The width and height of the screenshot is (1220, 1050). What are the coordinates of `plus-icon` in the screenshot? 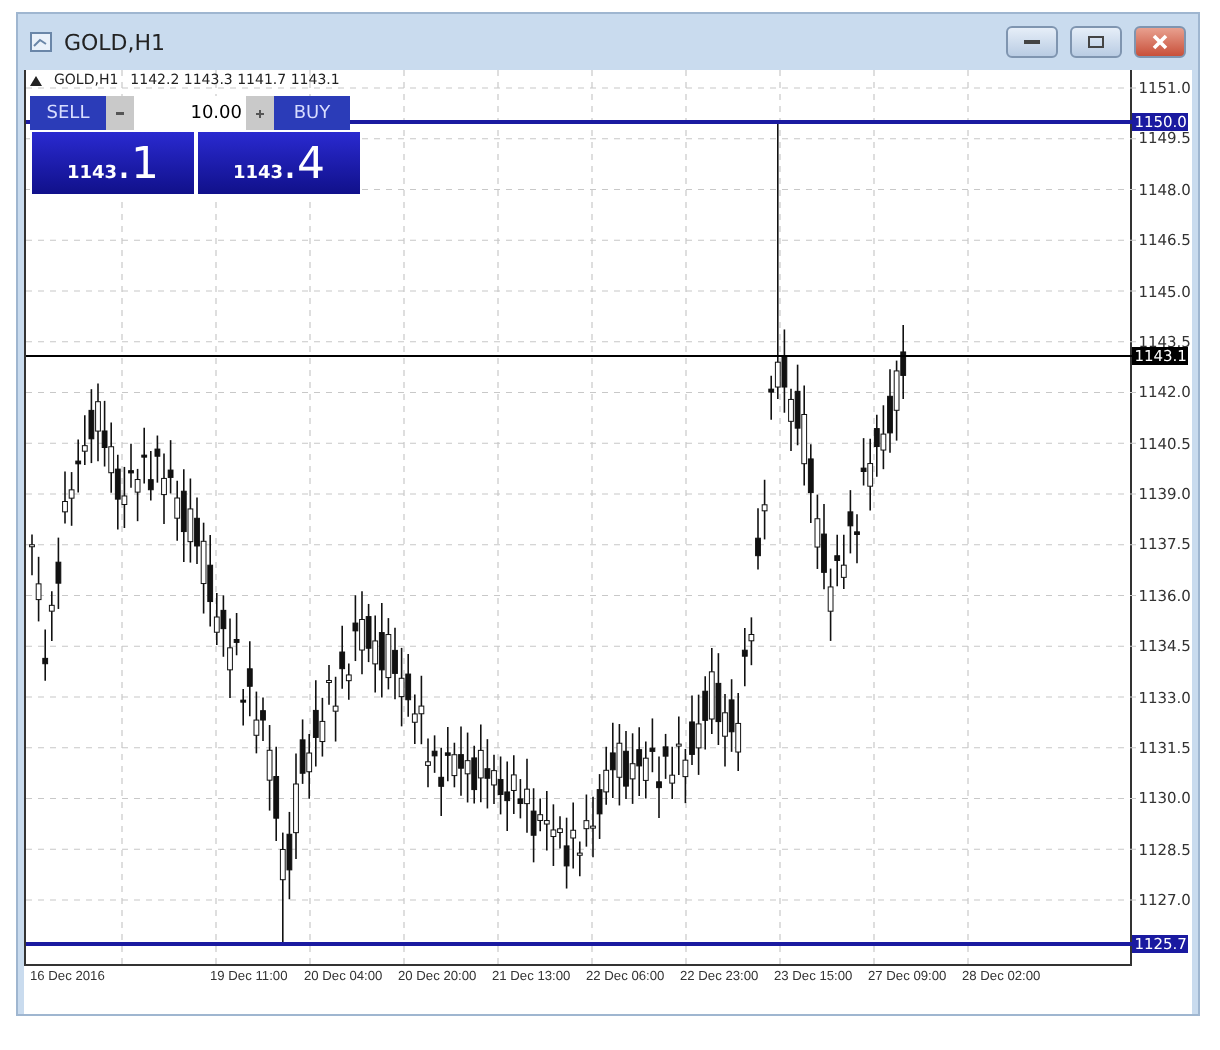 It's located at (260, 113).